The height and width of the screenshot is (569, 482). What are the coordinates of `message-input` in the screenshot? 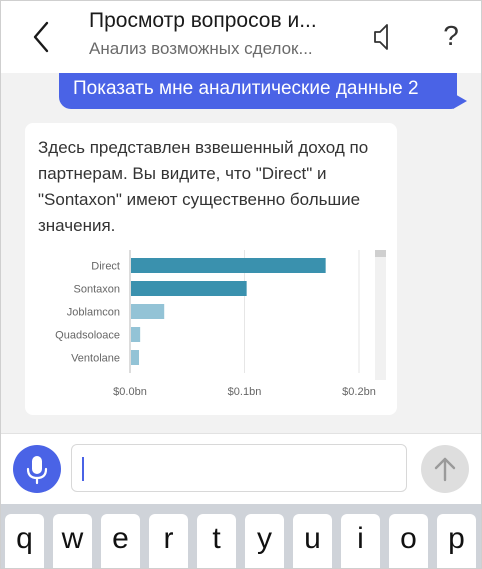 It's located at (239, 468).